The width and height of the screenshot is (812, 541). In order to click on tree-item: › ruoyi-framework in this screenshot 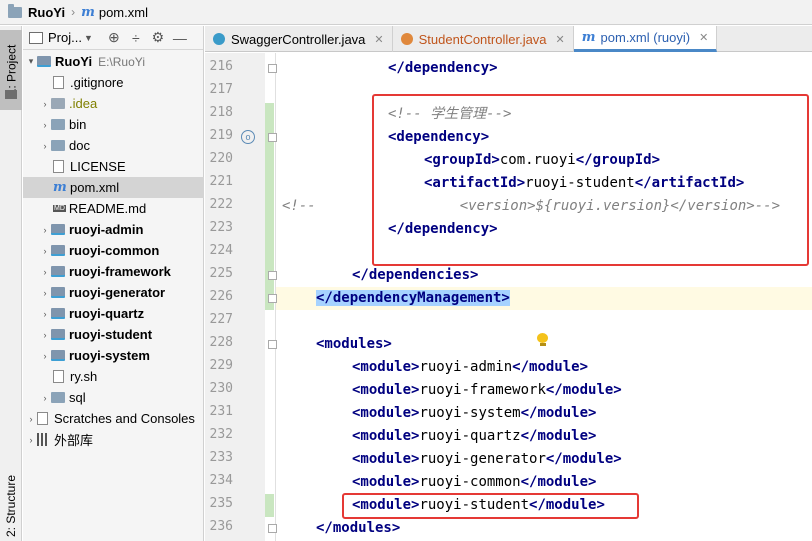, I will do `click(113, 271)`.